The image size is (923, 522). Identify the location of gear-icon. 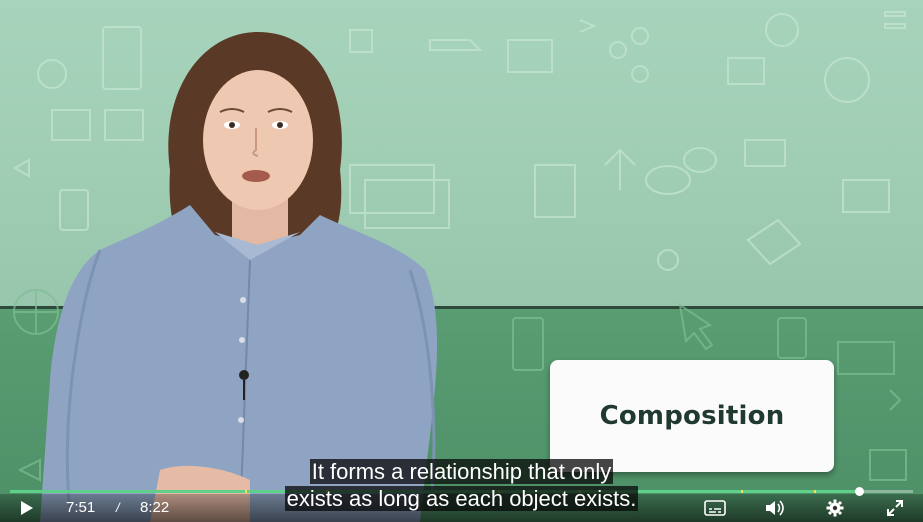
(835, 508).